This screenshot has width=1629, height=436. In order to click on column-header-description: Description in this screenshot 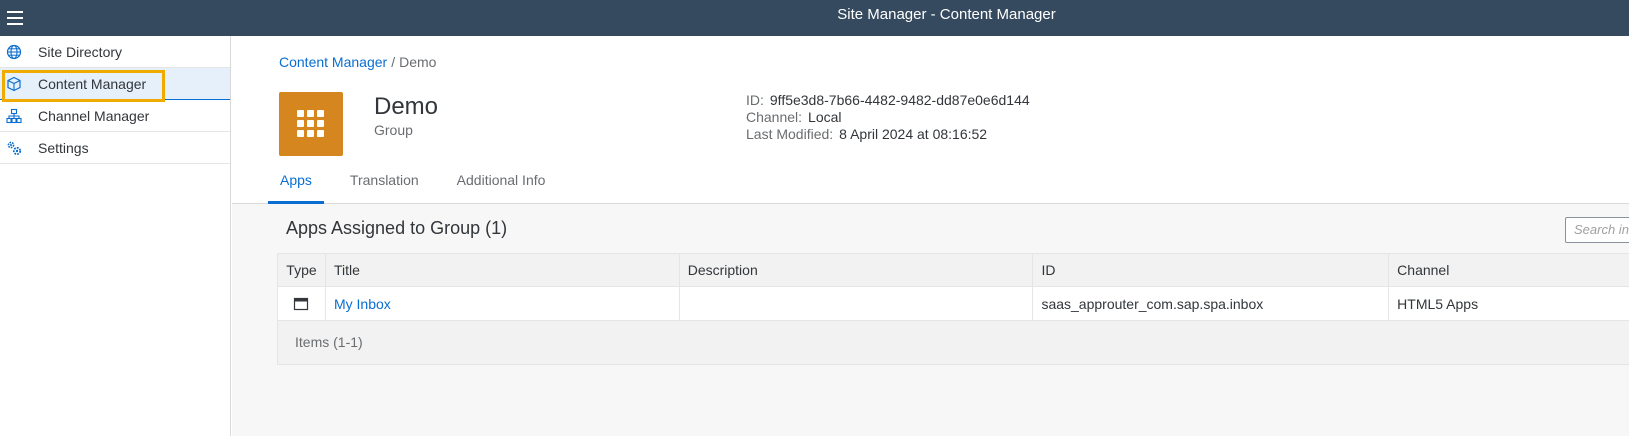, I will do `click(857, 270)`.